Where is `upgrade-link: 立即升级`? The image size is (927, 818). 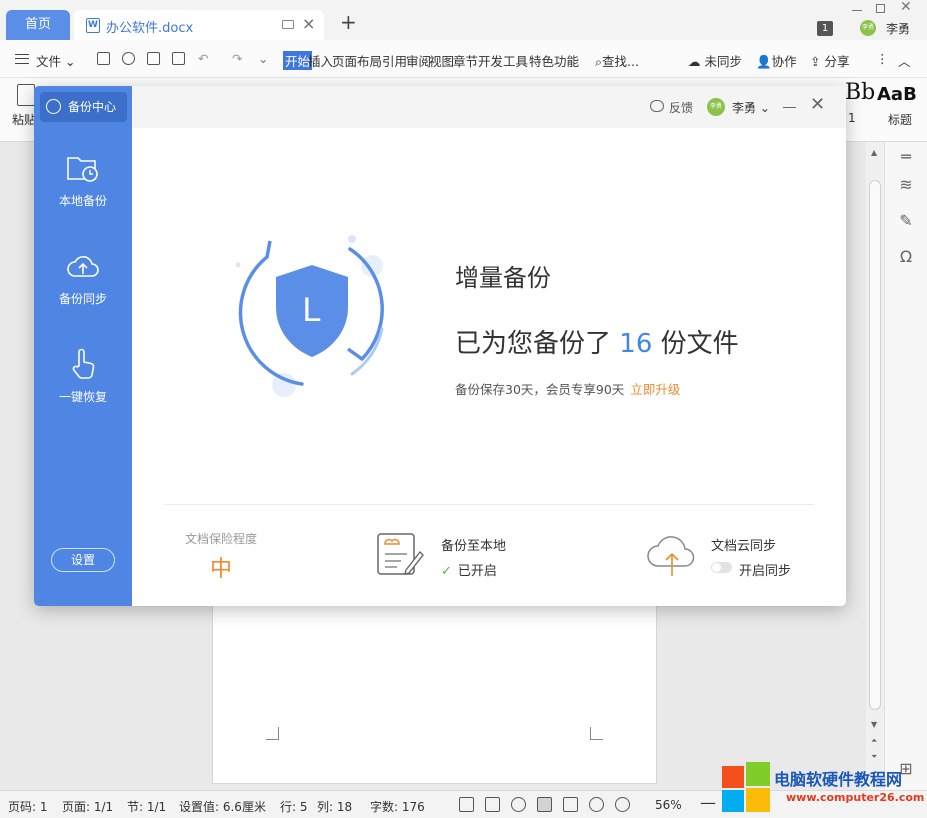 upgrade-link: 立即升级 is located at coordinates (655, 389).